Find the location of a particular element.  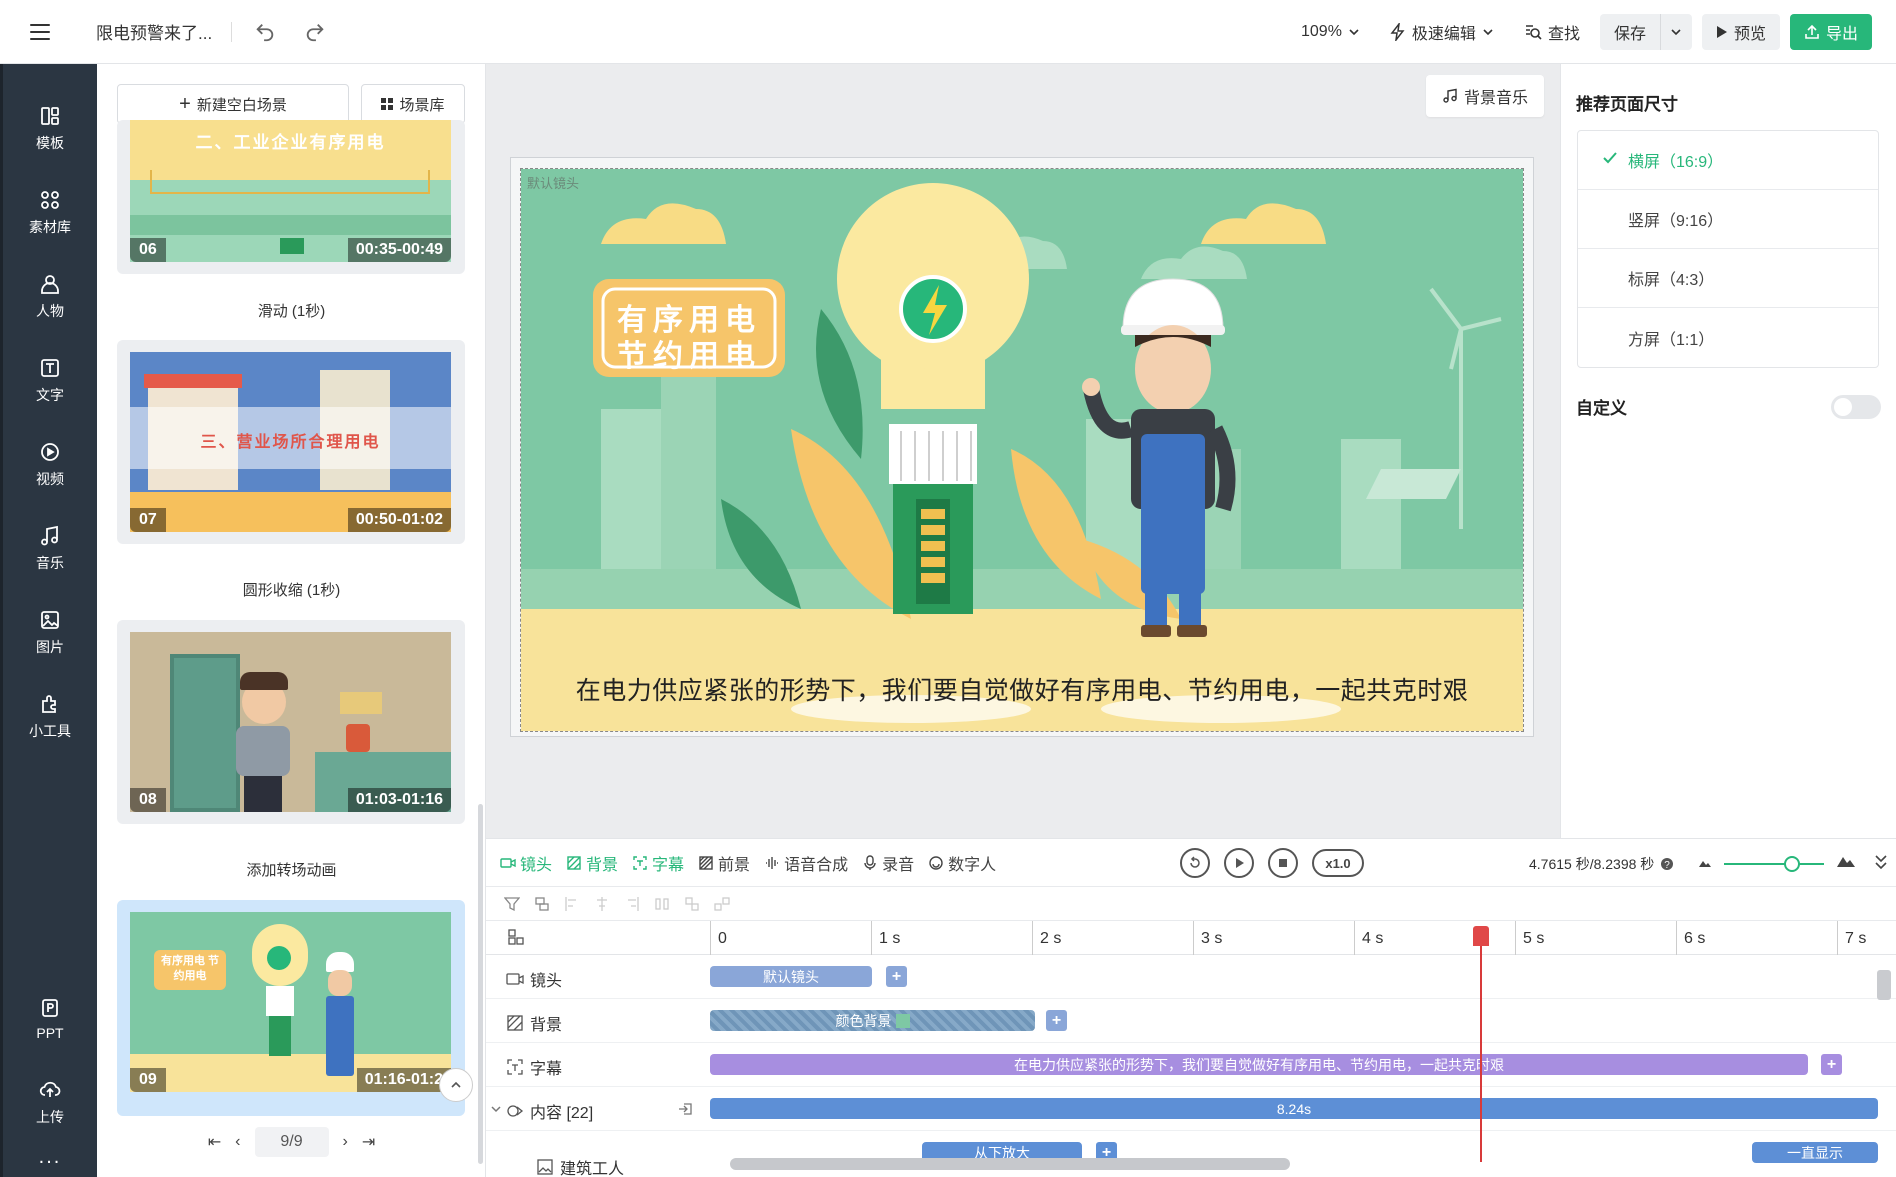

edit-mode-dropdown: 极速编辑 is located at coordinates (1442, 32).